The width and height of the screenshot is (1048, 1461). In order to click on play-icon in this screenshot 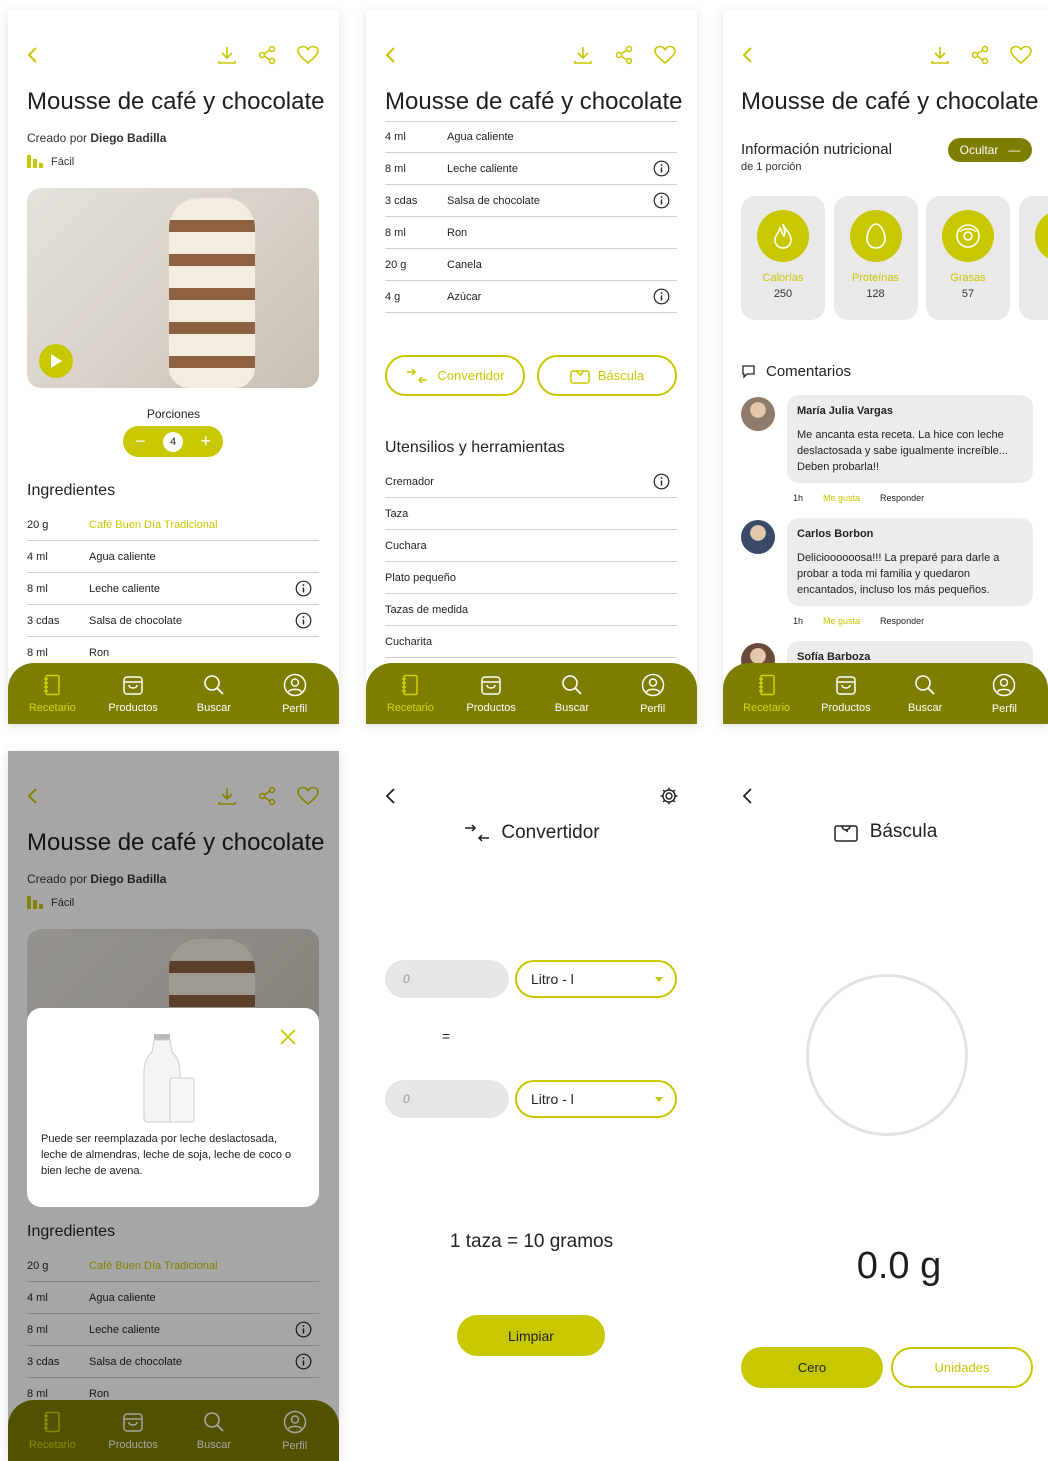, I will do `click(56, 361)`.